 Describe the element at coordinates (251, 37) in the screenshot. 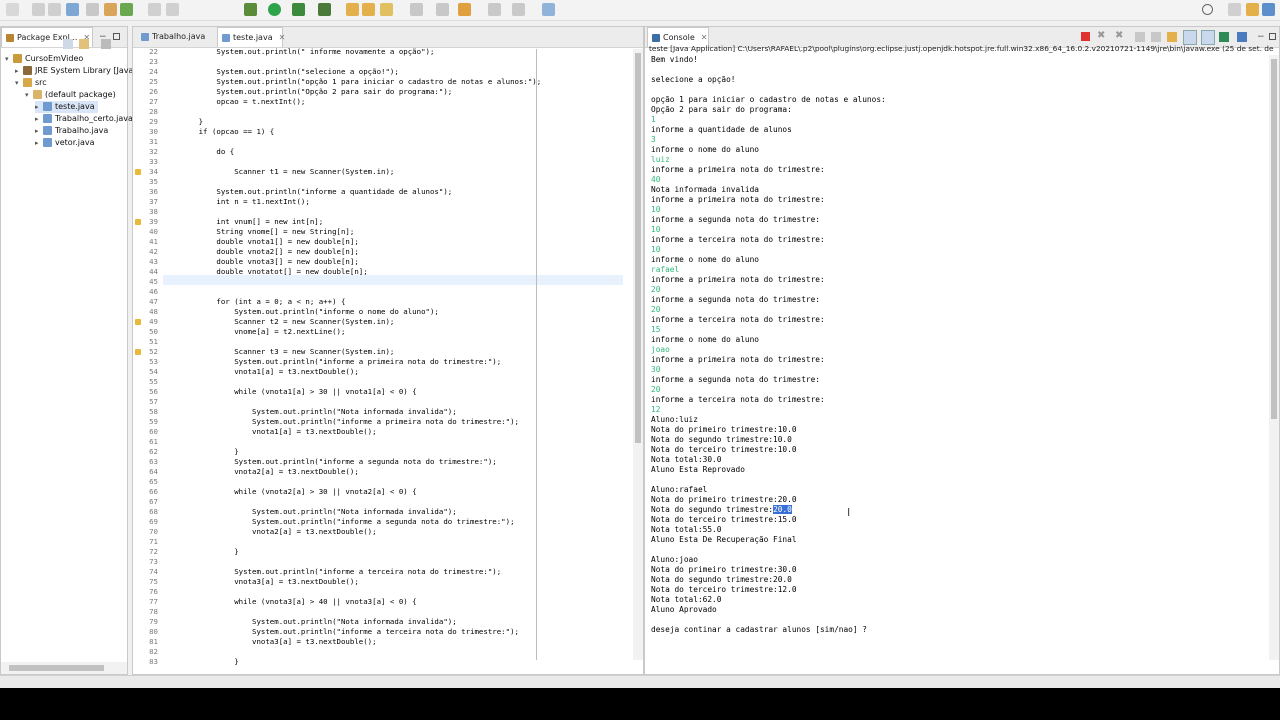

I see `tab-teste-java: teste.java ✕` at that location.